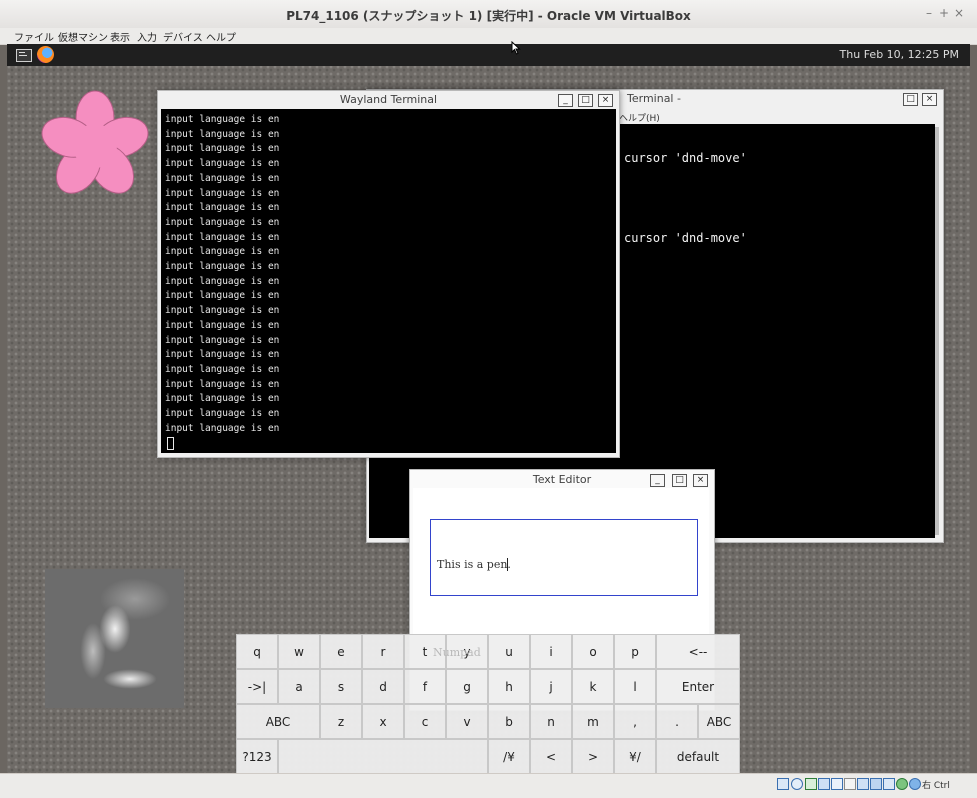 The height and width of the screenshot is (798, 977). Describe the element at coordinates (837, 784) in the screenshot. I see `usb-icon` at that location.